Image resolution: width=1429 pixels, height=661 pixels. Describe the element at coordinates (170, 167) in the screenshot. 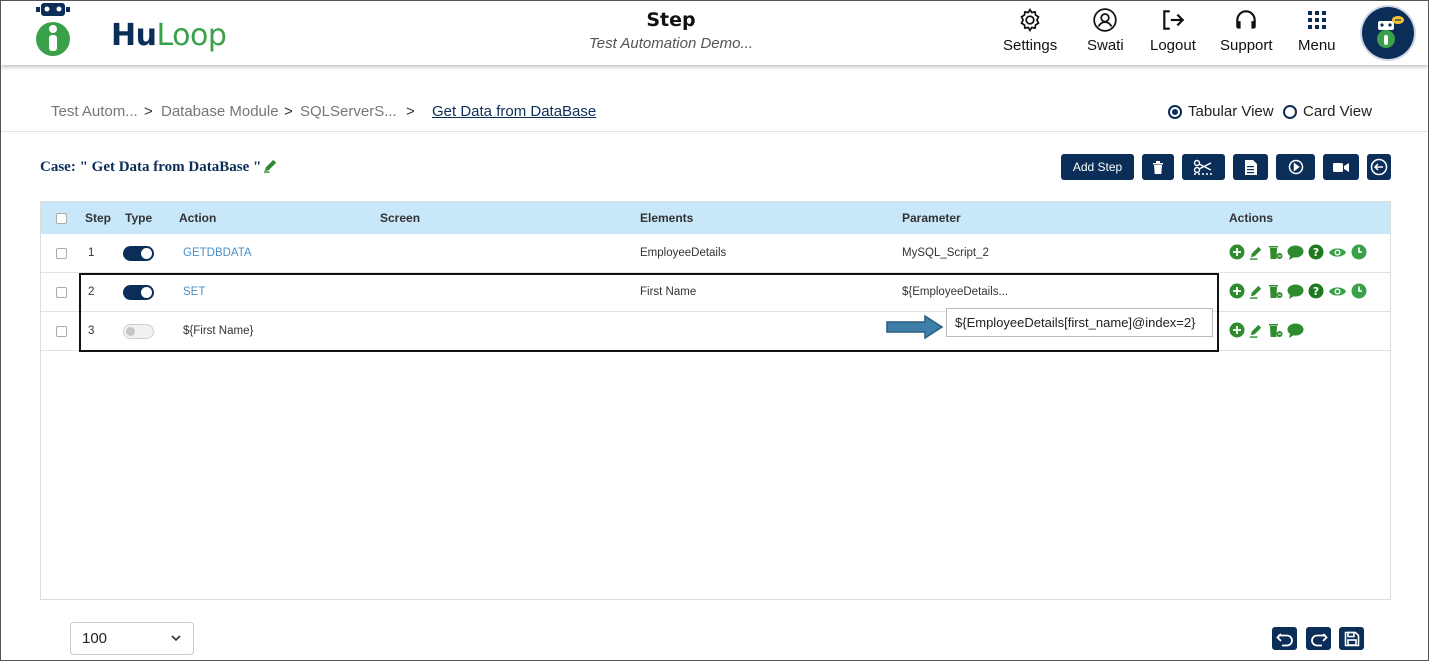

I see `case-name: " Get Data from DataBase "` at that location.